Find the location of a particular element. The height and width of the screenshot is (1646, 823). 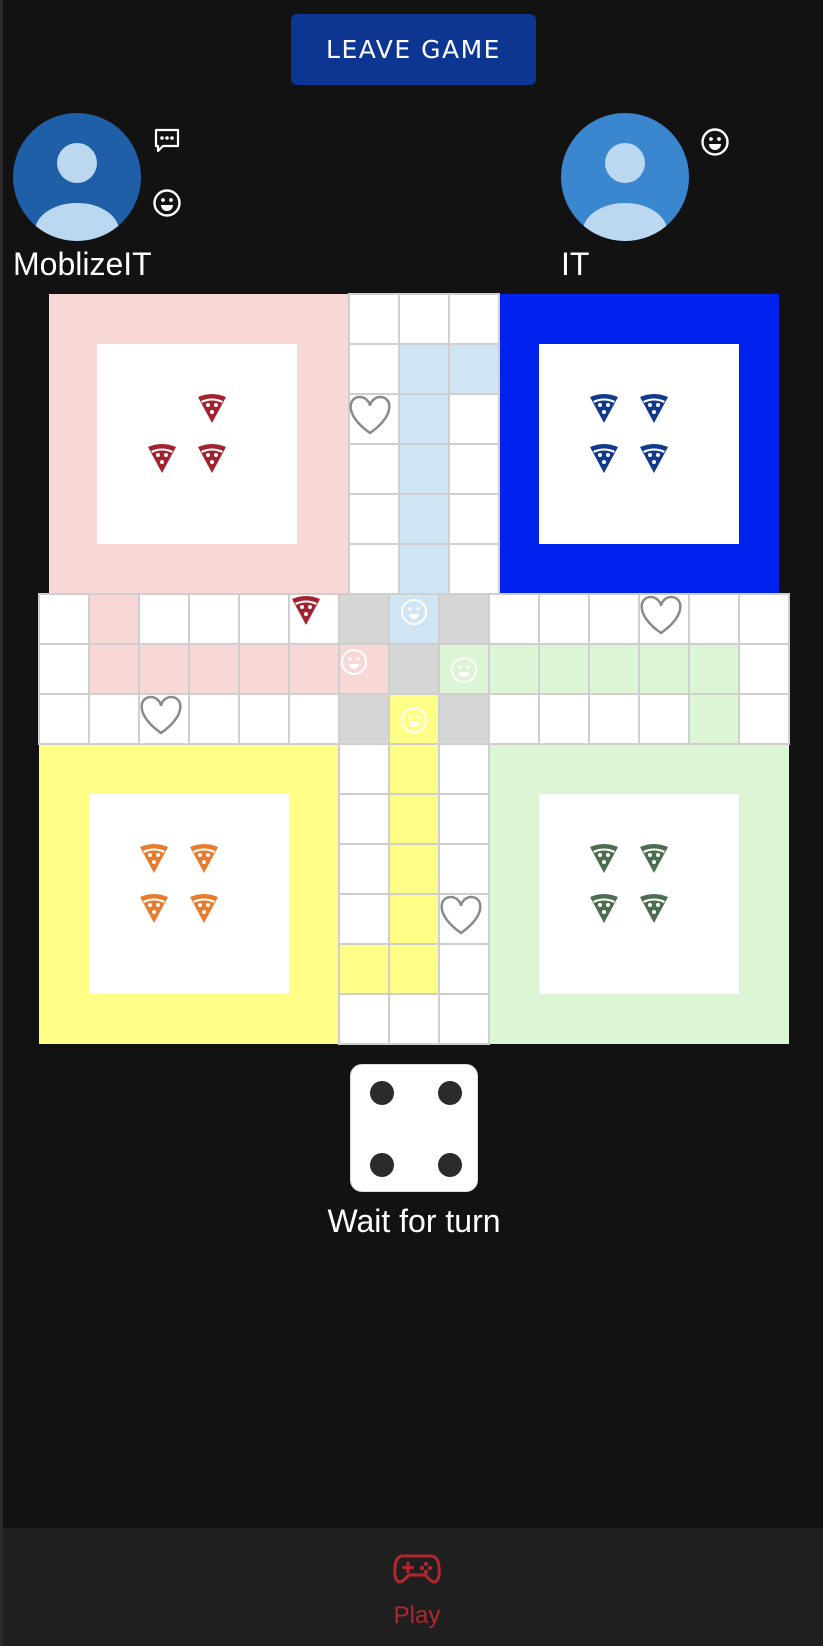

blue-home-inner is located at coordinates (639, 444).